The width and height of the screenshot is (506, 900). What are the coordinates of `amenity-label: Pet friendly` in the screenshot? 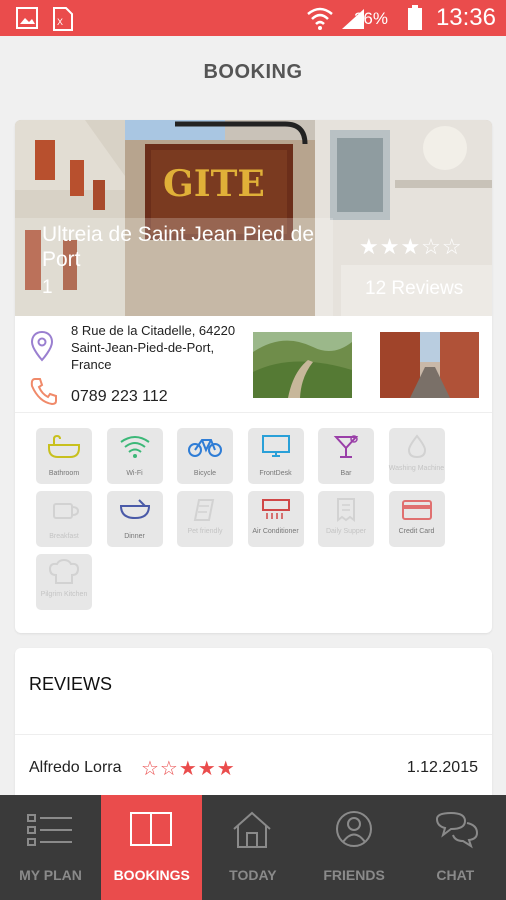 It's located at (205, 531).